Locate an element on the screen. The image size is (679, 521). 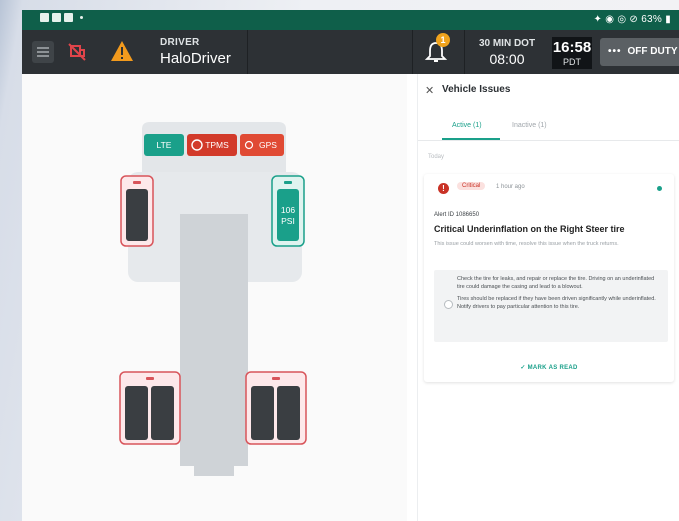
warning-icon is located at coordinates (122, 51).